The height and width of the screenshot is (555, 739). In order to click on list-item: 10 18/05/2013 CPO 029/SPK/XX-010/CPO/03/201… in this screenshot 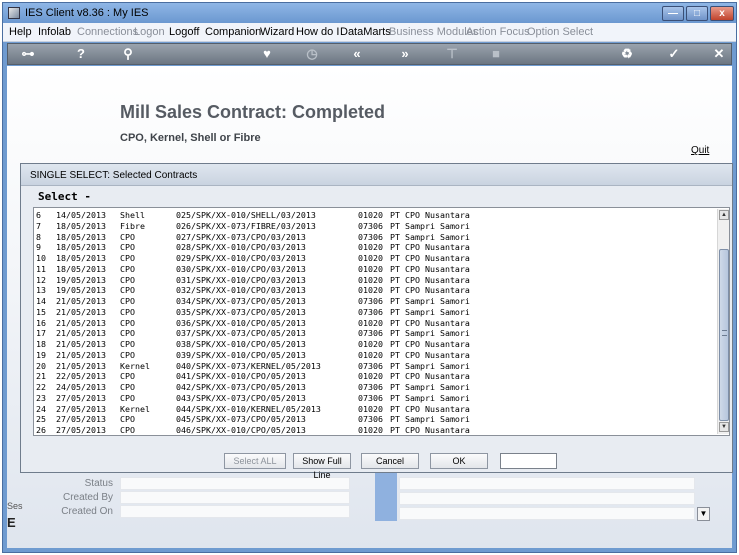, I will do `click(376, 258)`.